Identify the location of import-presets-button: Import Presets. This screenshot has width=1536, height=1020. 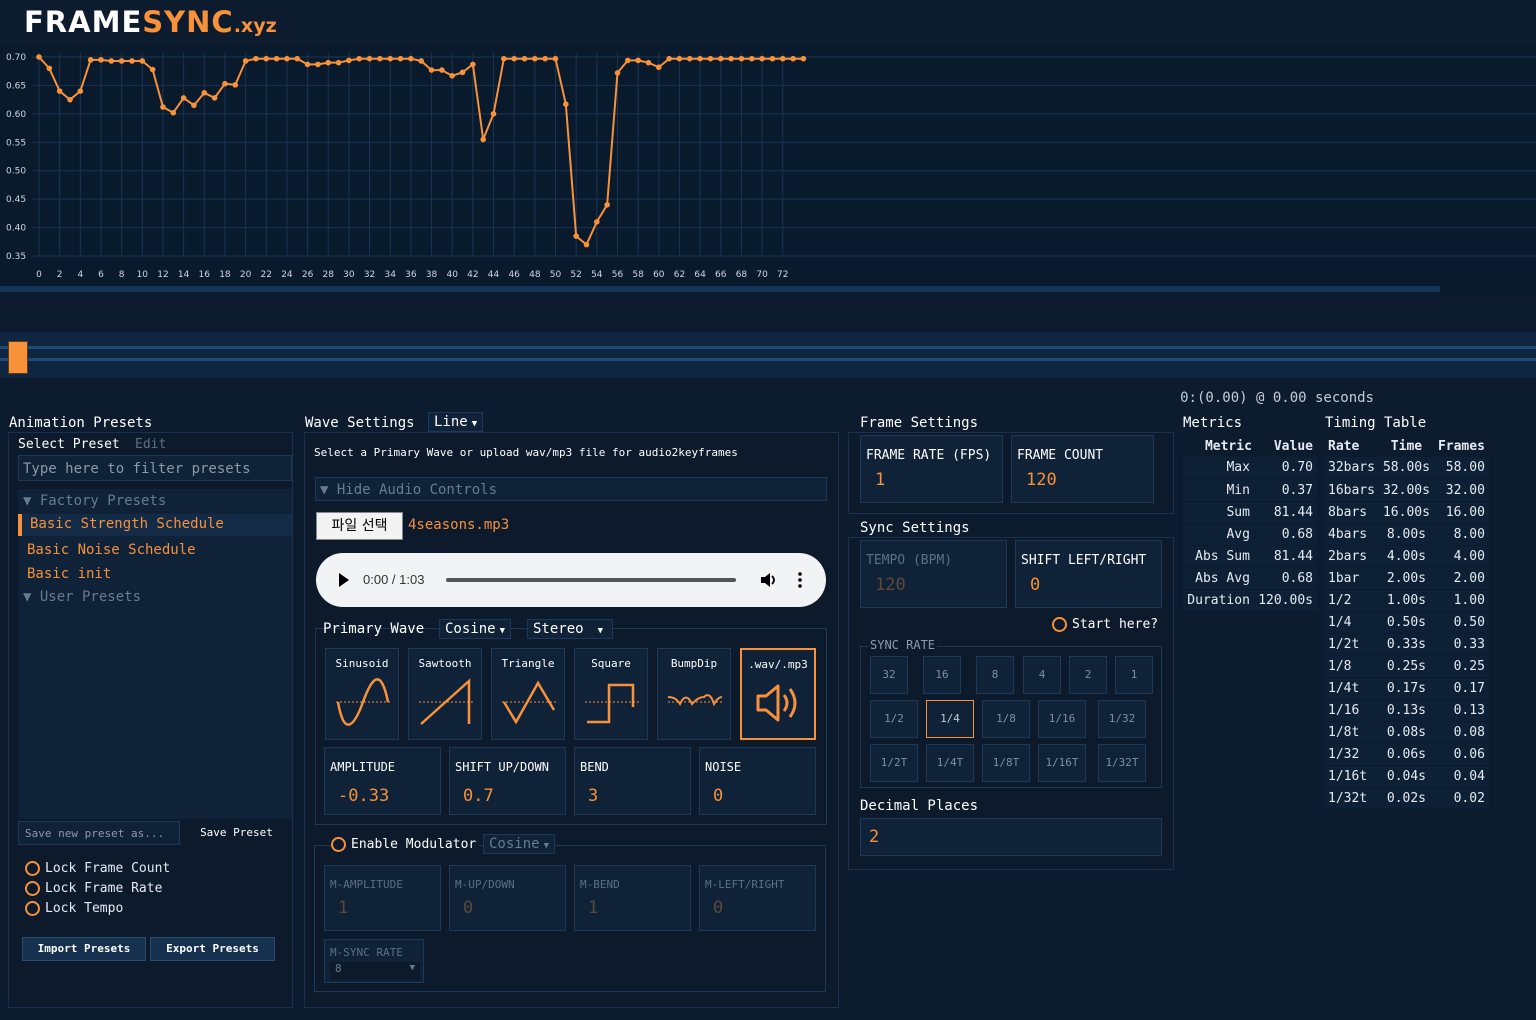
(84, 949).